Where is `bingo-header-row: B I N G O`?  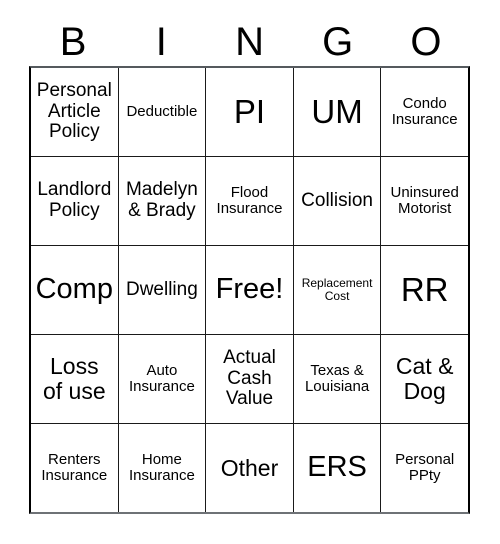
bingo-header-row: B I N G O is located at coordinates (249, 42).